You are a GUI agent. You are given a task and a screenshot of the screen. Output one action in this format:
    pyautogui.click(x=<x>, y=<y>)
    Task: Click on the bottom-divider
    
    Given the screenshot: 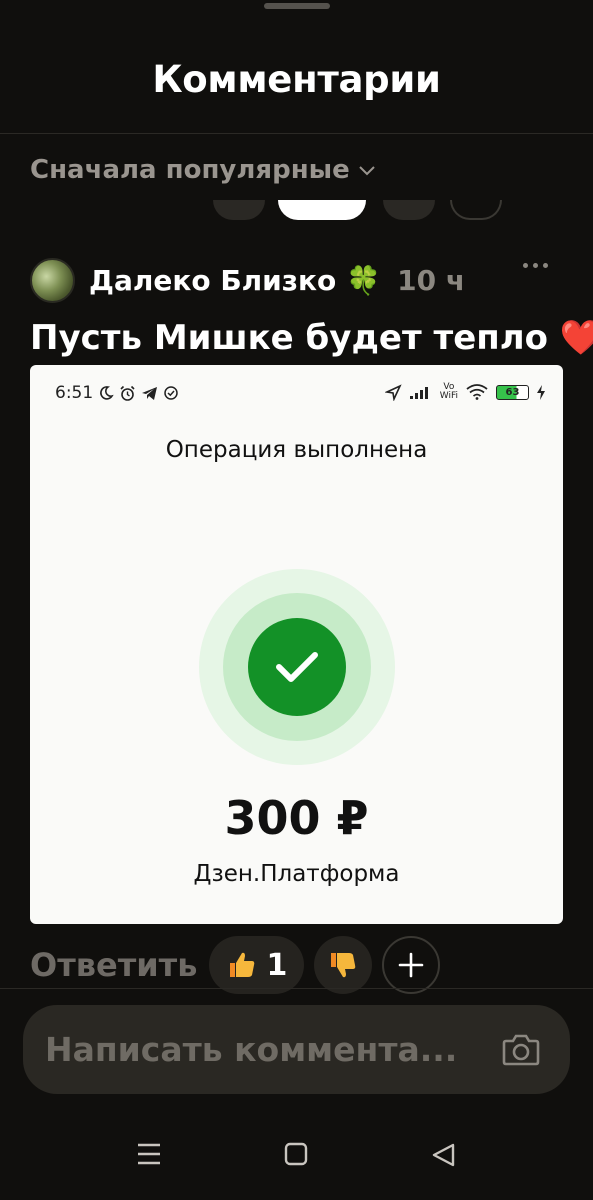 What is the action you would take?
    pyautogui.click(x=296, y=988)
    